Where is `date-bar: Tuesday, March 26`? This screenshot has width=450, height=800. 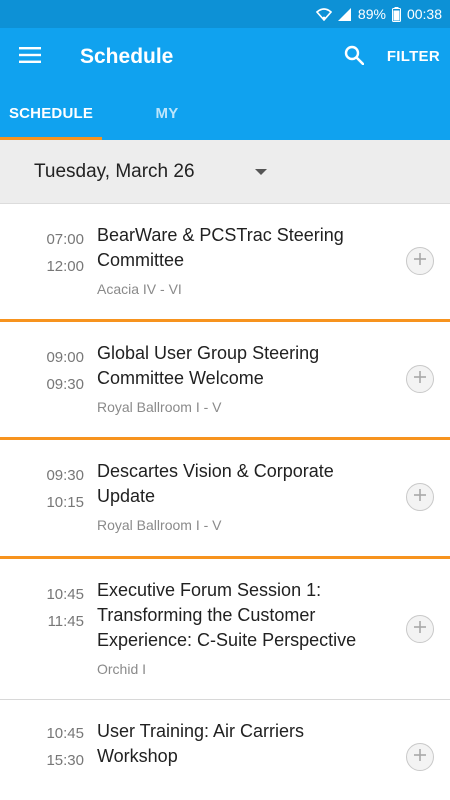 date-bar: Tuesday, March 26 is located at coordinates (225, 172).